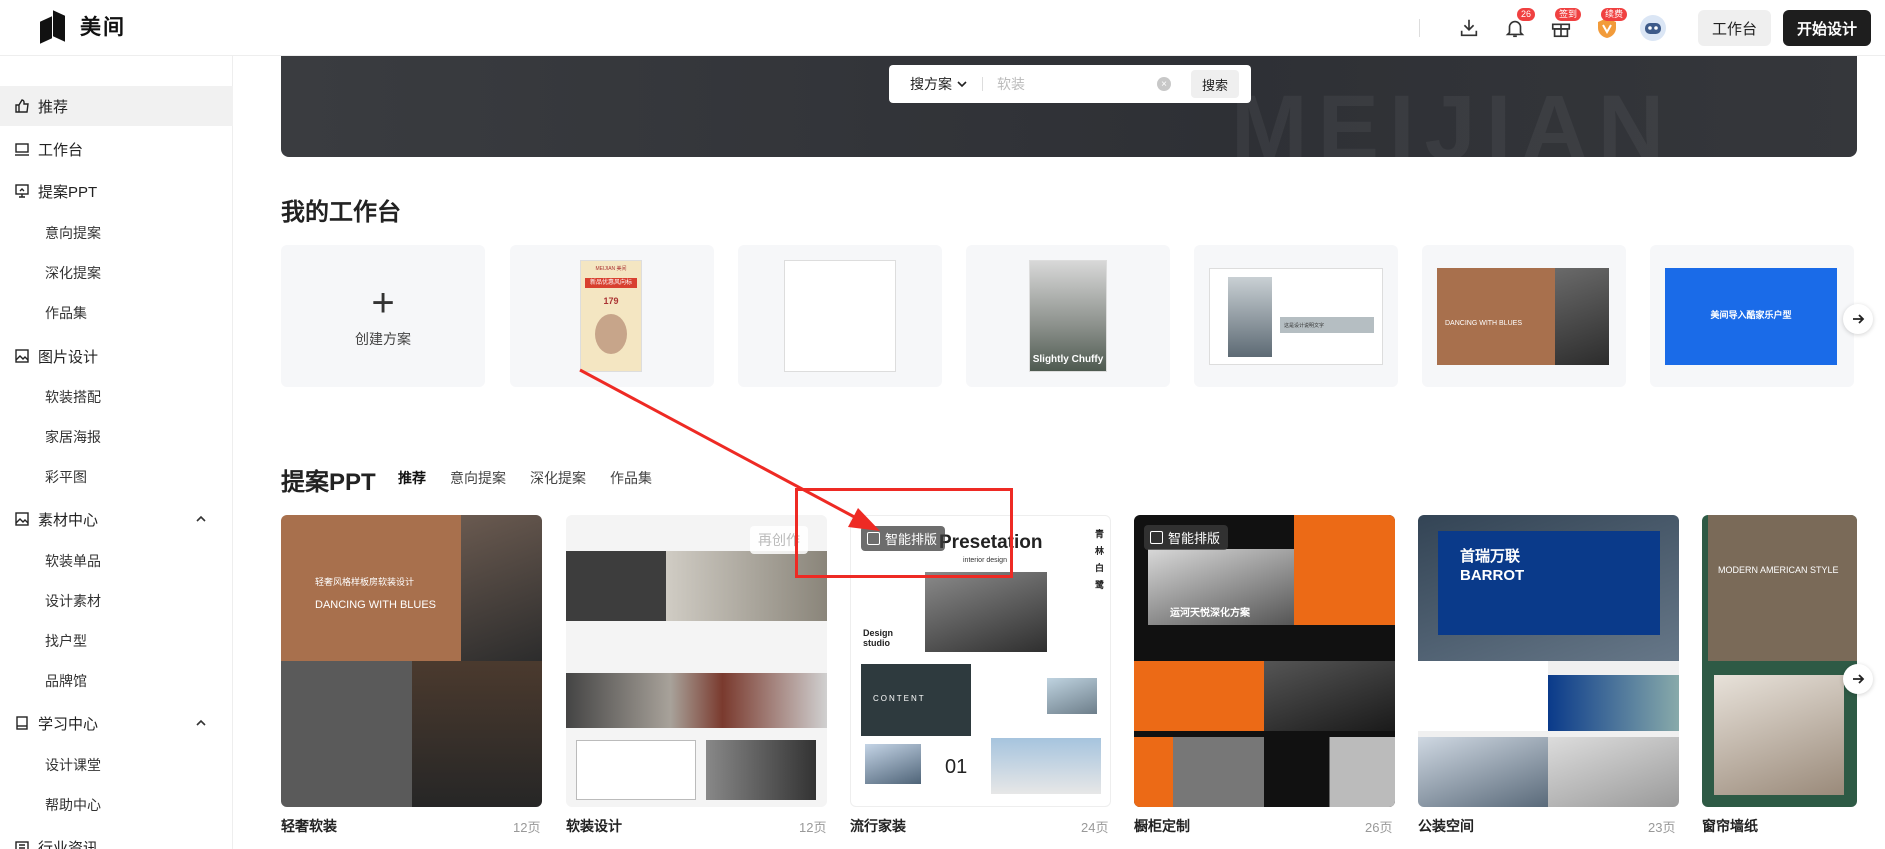  Describe the element at coordinates (982, 84) in the screenshot. I see `search-divider` at that location.